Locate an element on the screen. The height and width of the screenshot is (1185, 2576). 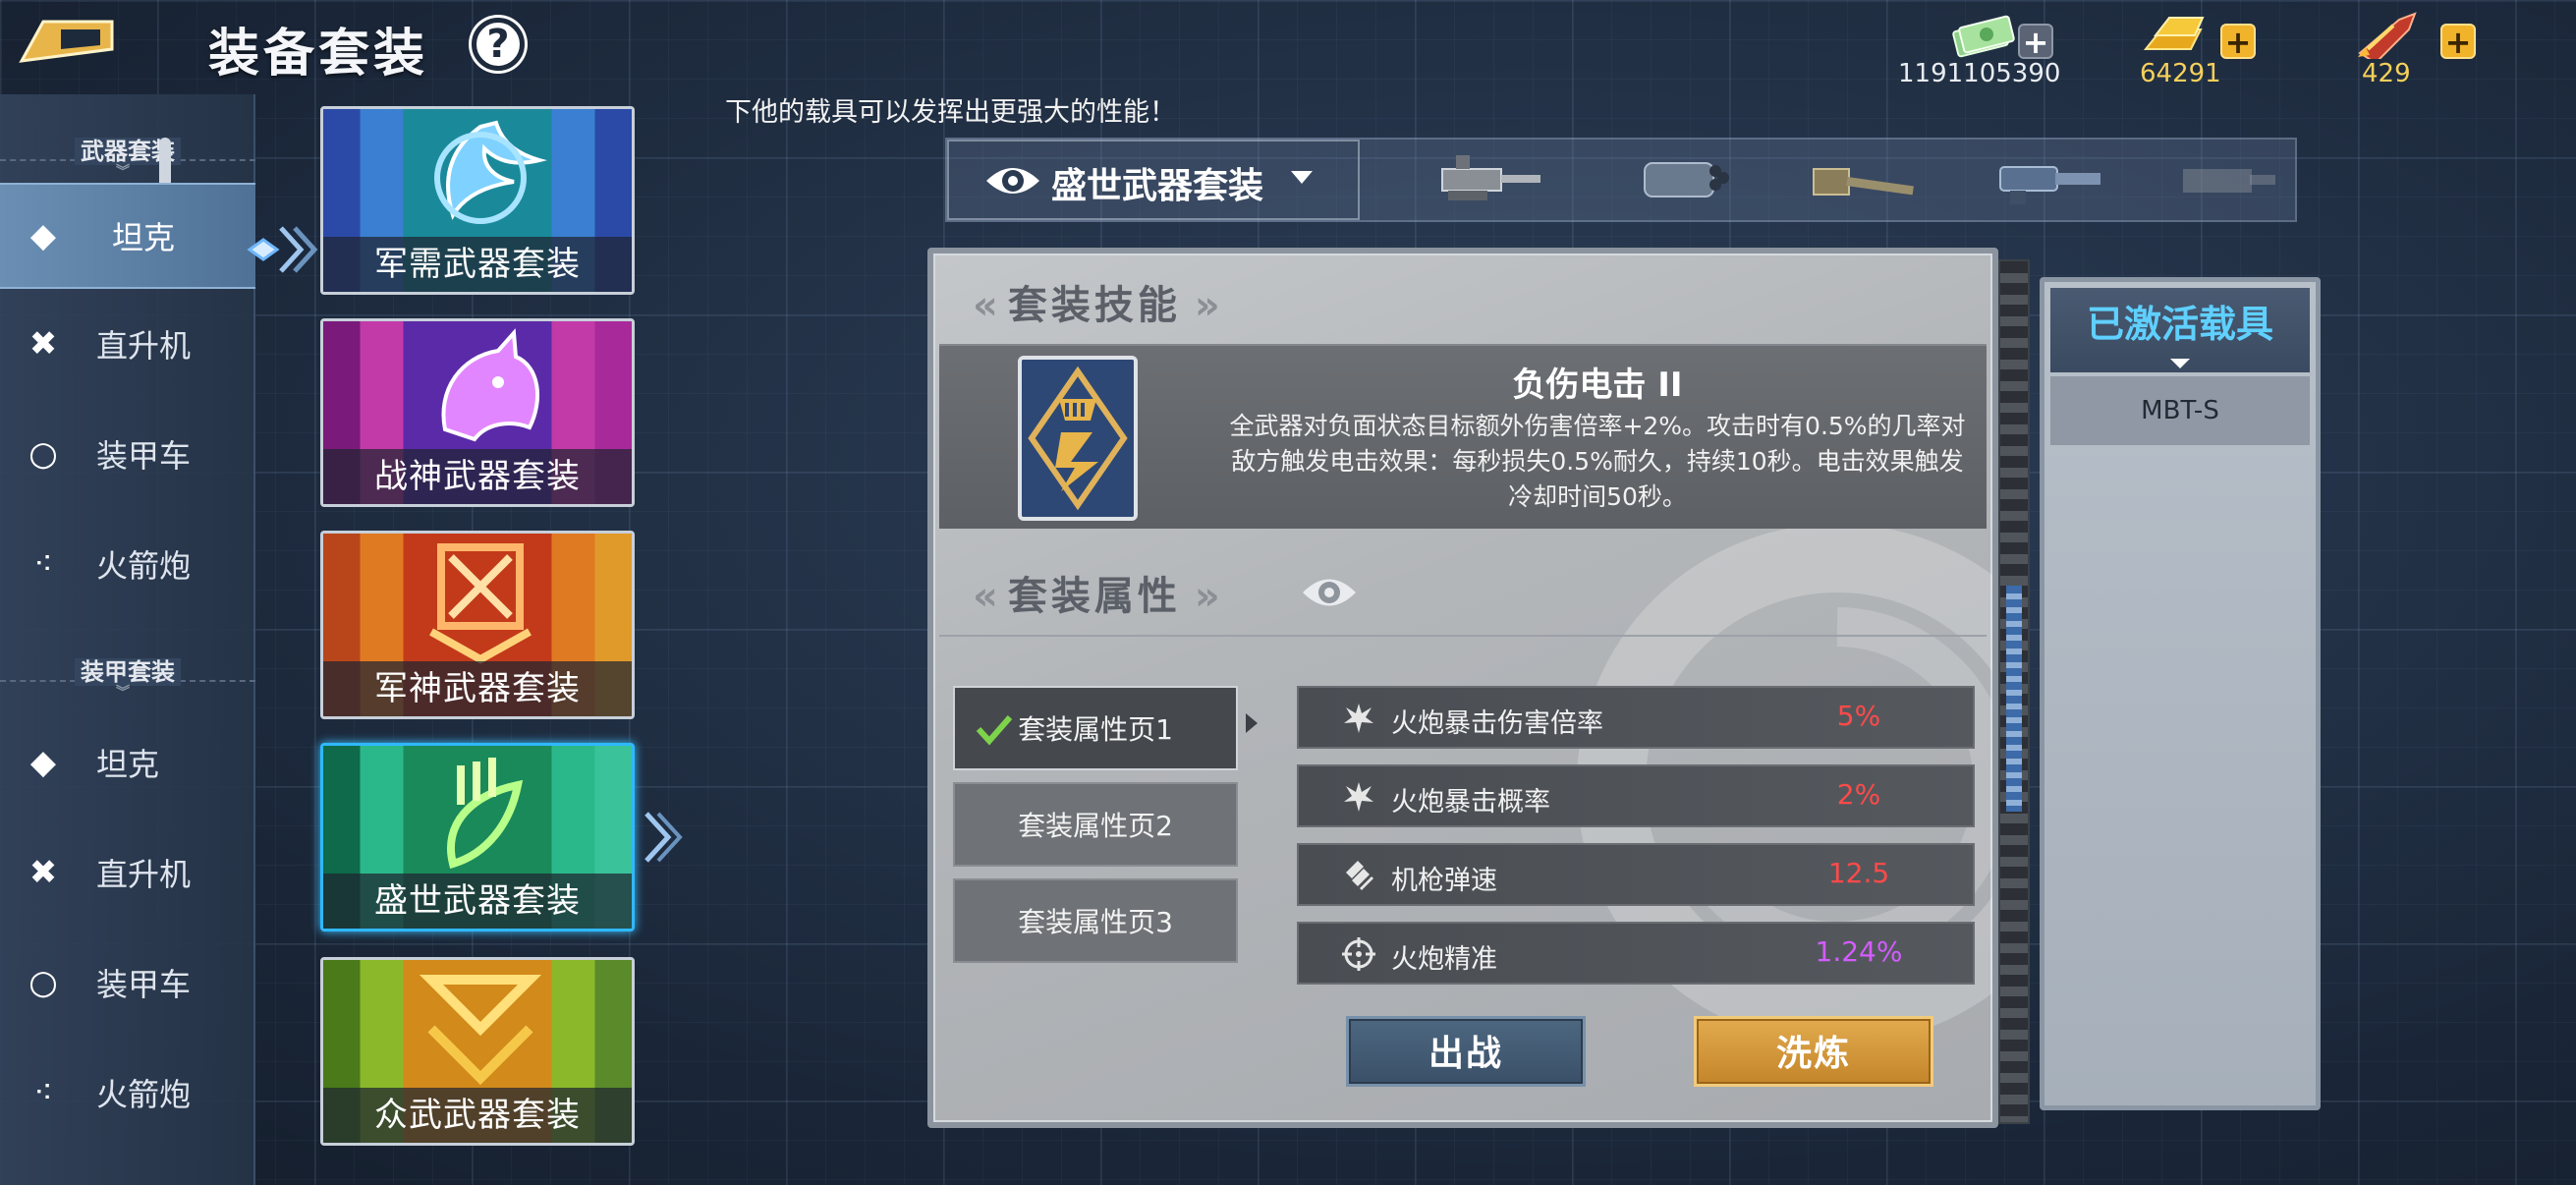
marquee-text: 下他的载具可以发挥出更强大的性能！ is located at coordinates (950, 113).